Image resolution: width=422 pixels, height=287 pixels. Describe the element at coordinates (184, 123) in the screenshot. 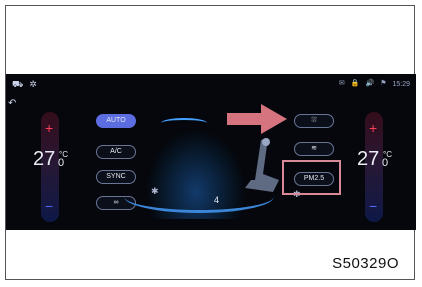

I see `airflow-top-glow` at that location.